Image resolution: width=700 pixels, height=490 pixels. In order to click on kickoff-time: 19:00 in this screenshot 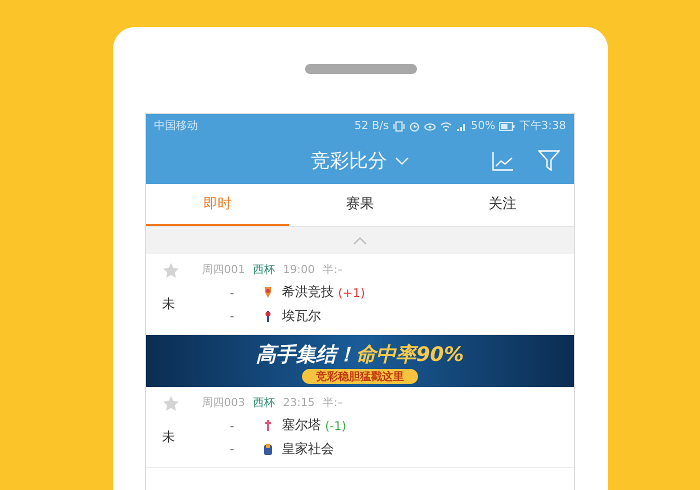, I will do `click(299, 270)`.